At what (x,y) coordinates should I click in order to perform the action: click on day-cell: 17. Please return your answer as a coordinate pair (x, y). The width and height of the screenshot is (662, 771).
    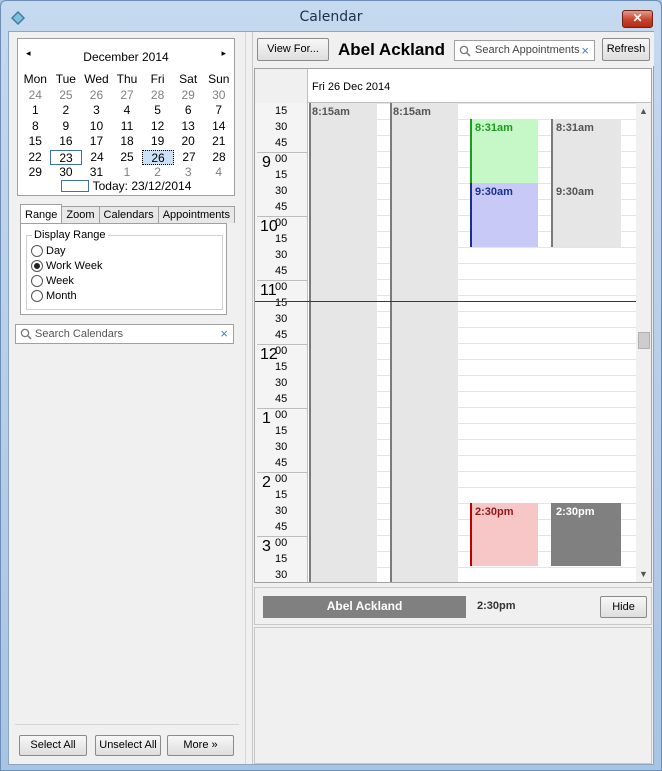
    Looking at the image, I should click on (96, 142).